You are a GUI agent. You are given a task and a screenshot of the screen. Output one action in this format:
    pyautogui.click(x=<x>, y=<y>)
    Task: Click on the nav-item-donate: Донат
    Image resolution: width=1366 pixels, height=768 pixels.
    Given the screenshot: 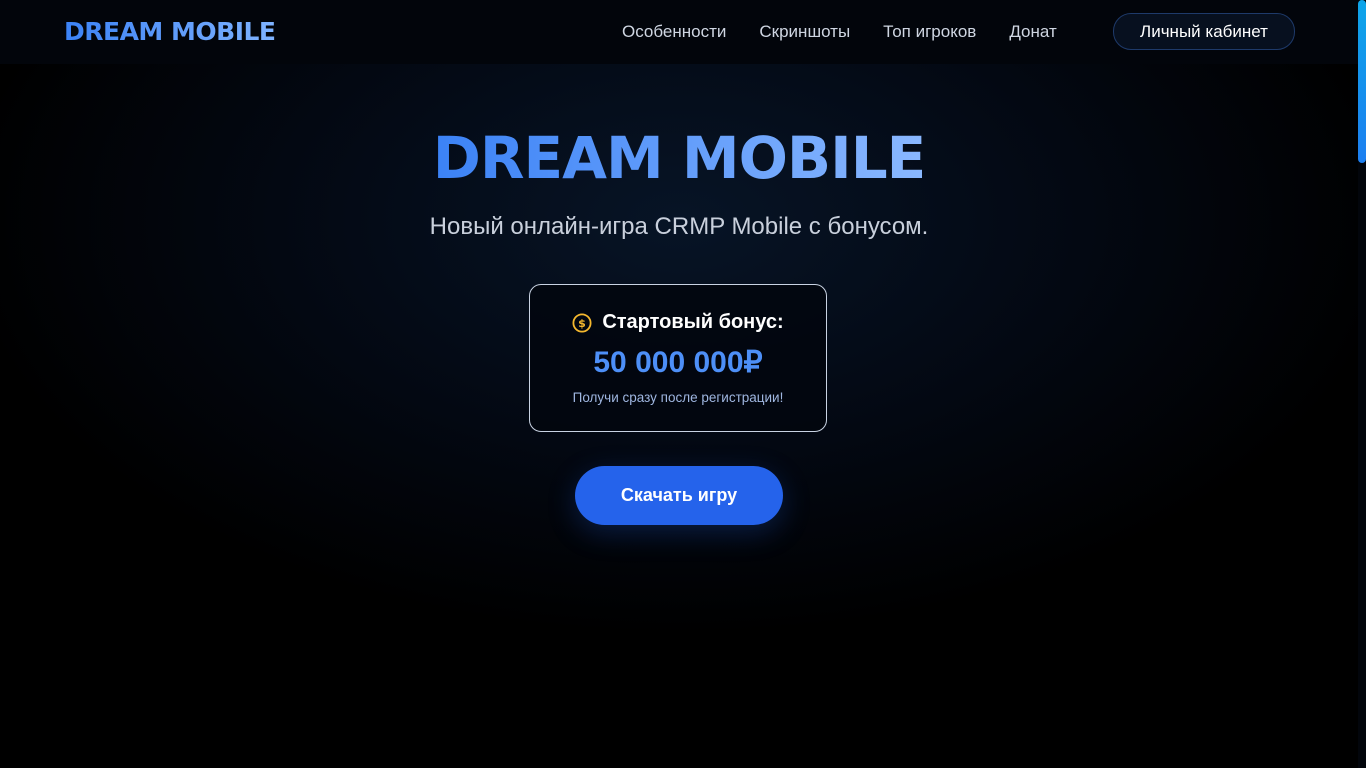 What is the action you would take?
    pyautogui.click(x=1032, y=32)
    